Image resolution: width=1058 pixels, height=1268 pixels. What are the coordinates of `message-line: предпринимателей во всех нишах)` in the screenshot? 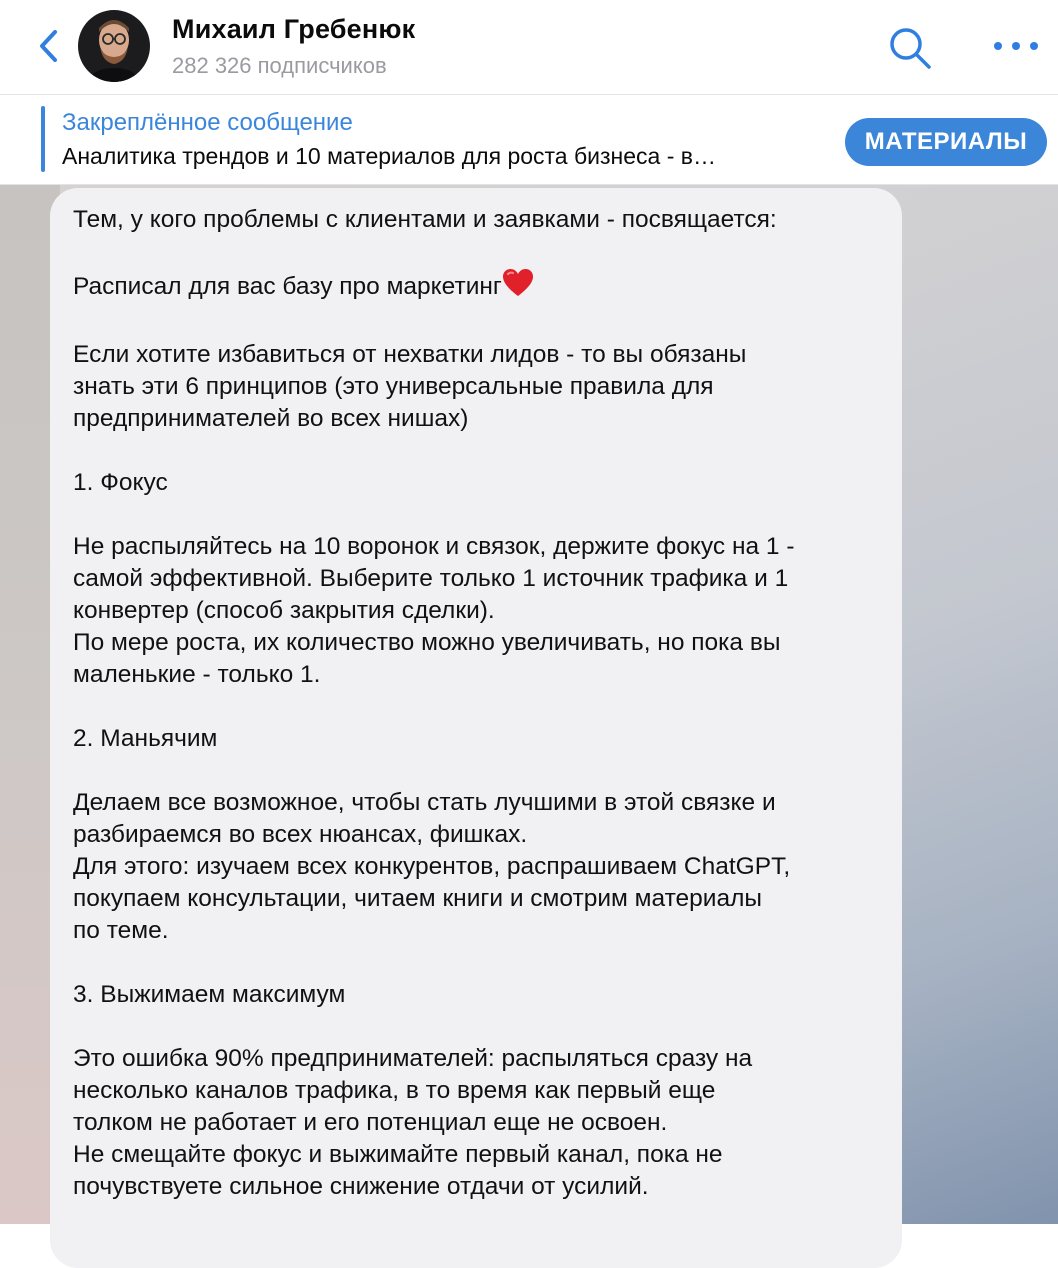 It's located at (271, 418).